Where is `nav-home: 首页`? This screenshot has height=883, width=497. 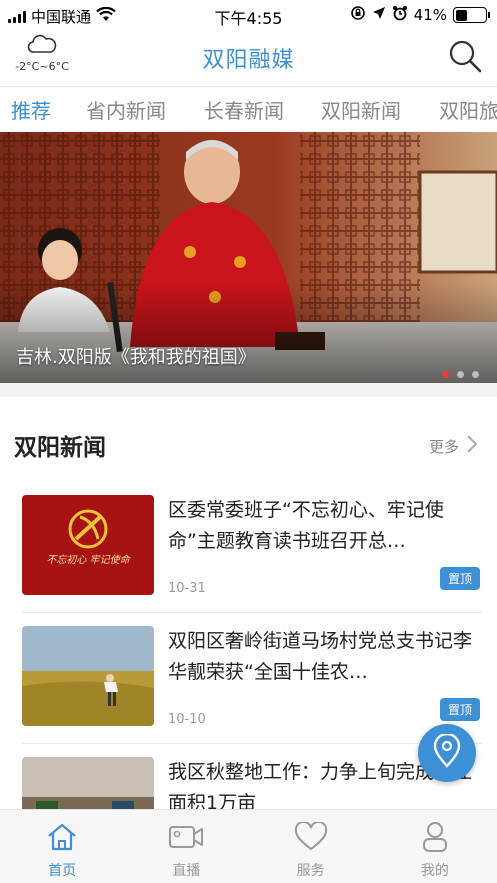 nav-home: 首页 is located at coordinates (62, 846).